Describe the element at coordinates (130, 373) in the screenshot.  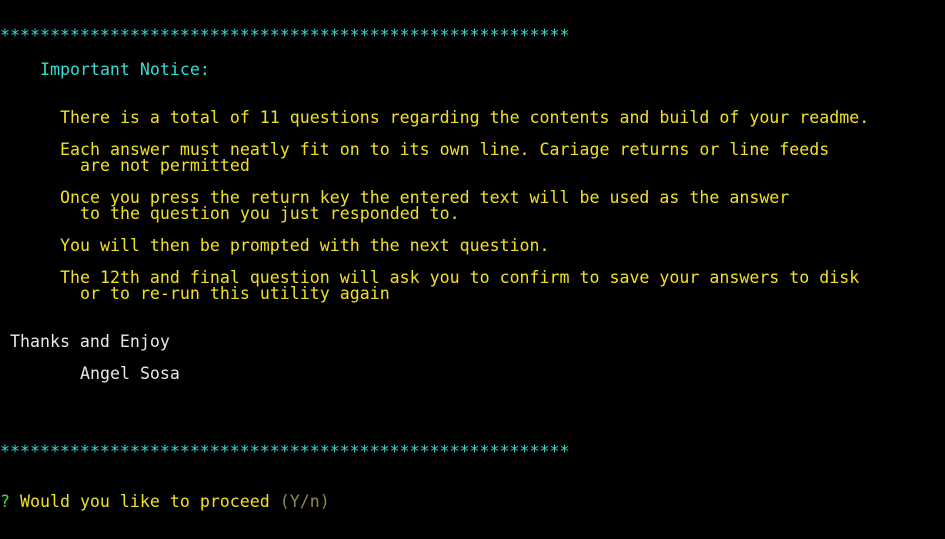
I see `author-name: Angel Sosa` at that location.